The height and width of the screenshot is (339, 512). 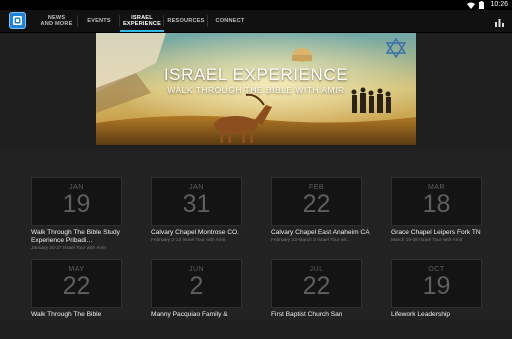 I want to click on chart-action-button, so click(x=499, y=21).